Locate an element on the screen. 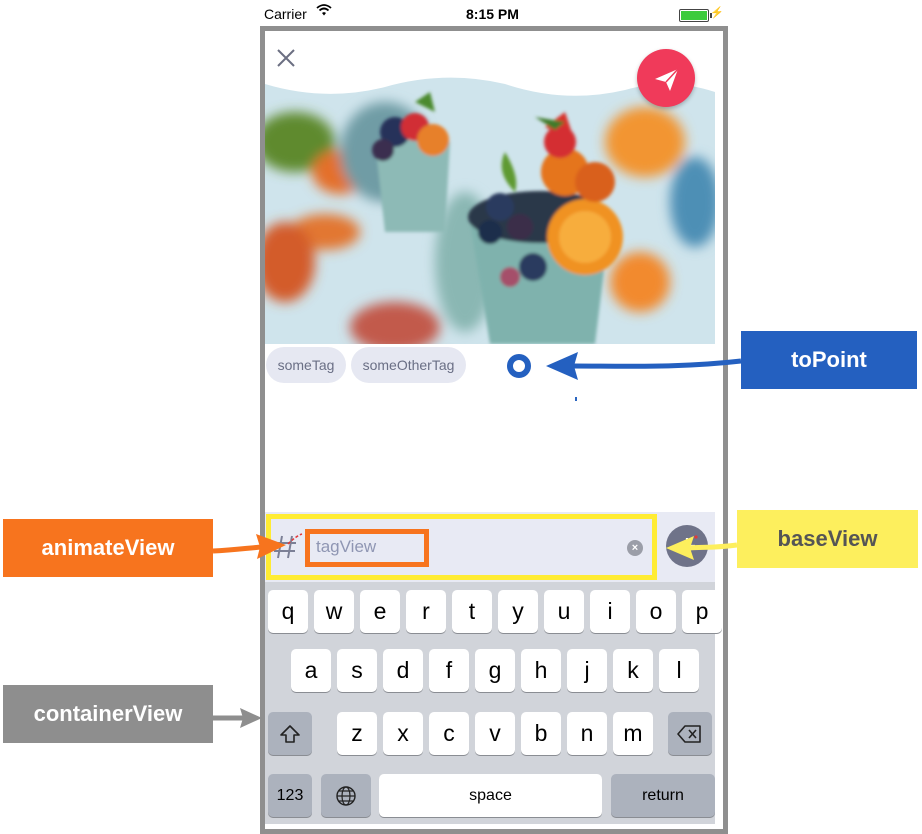 This screenshot has width=922, height=834. marker-dot is located at coordinates (576, 399).